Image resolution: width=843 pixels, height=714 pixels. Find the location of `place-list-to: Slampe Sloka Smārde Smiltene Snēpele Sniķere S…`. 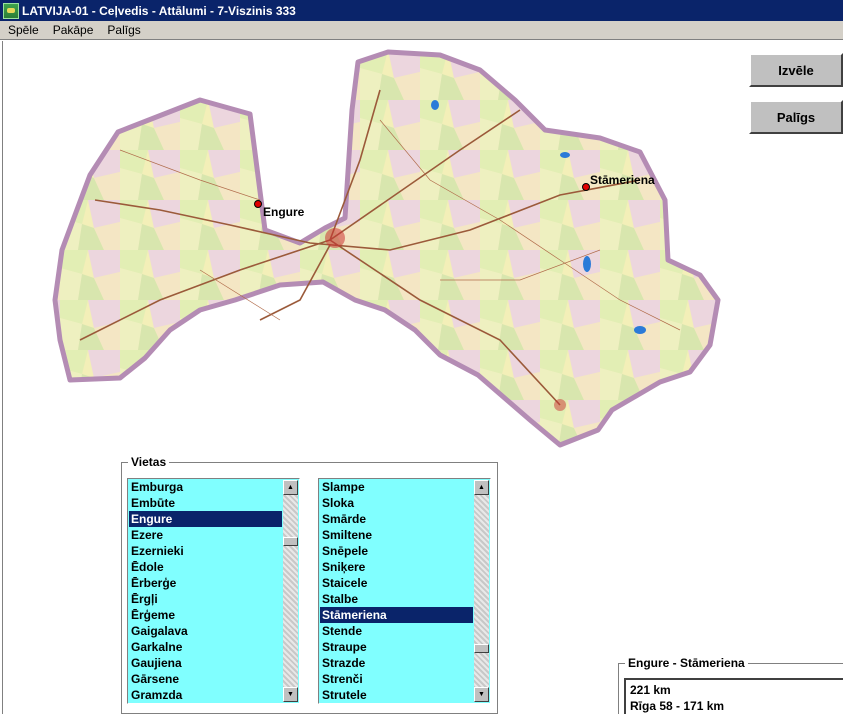

place-list-to: Slampe Sloka Smārde Smiltene Snēpele Sniķere S… is located at coordinates (404, 591).